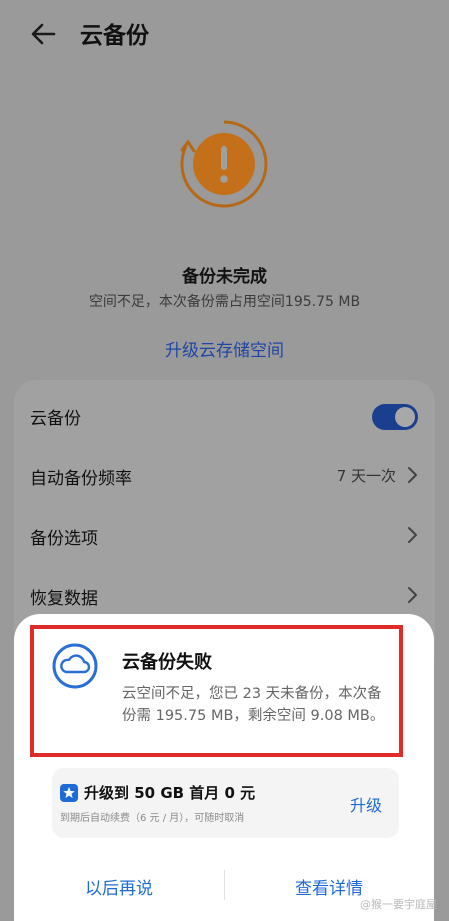  Describe the element at coordinates (224, 476) in the screenshot. I see `backup-frequency-row: 自动备份频率 7 天一次` at that location.